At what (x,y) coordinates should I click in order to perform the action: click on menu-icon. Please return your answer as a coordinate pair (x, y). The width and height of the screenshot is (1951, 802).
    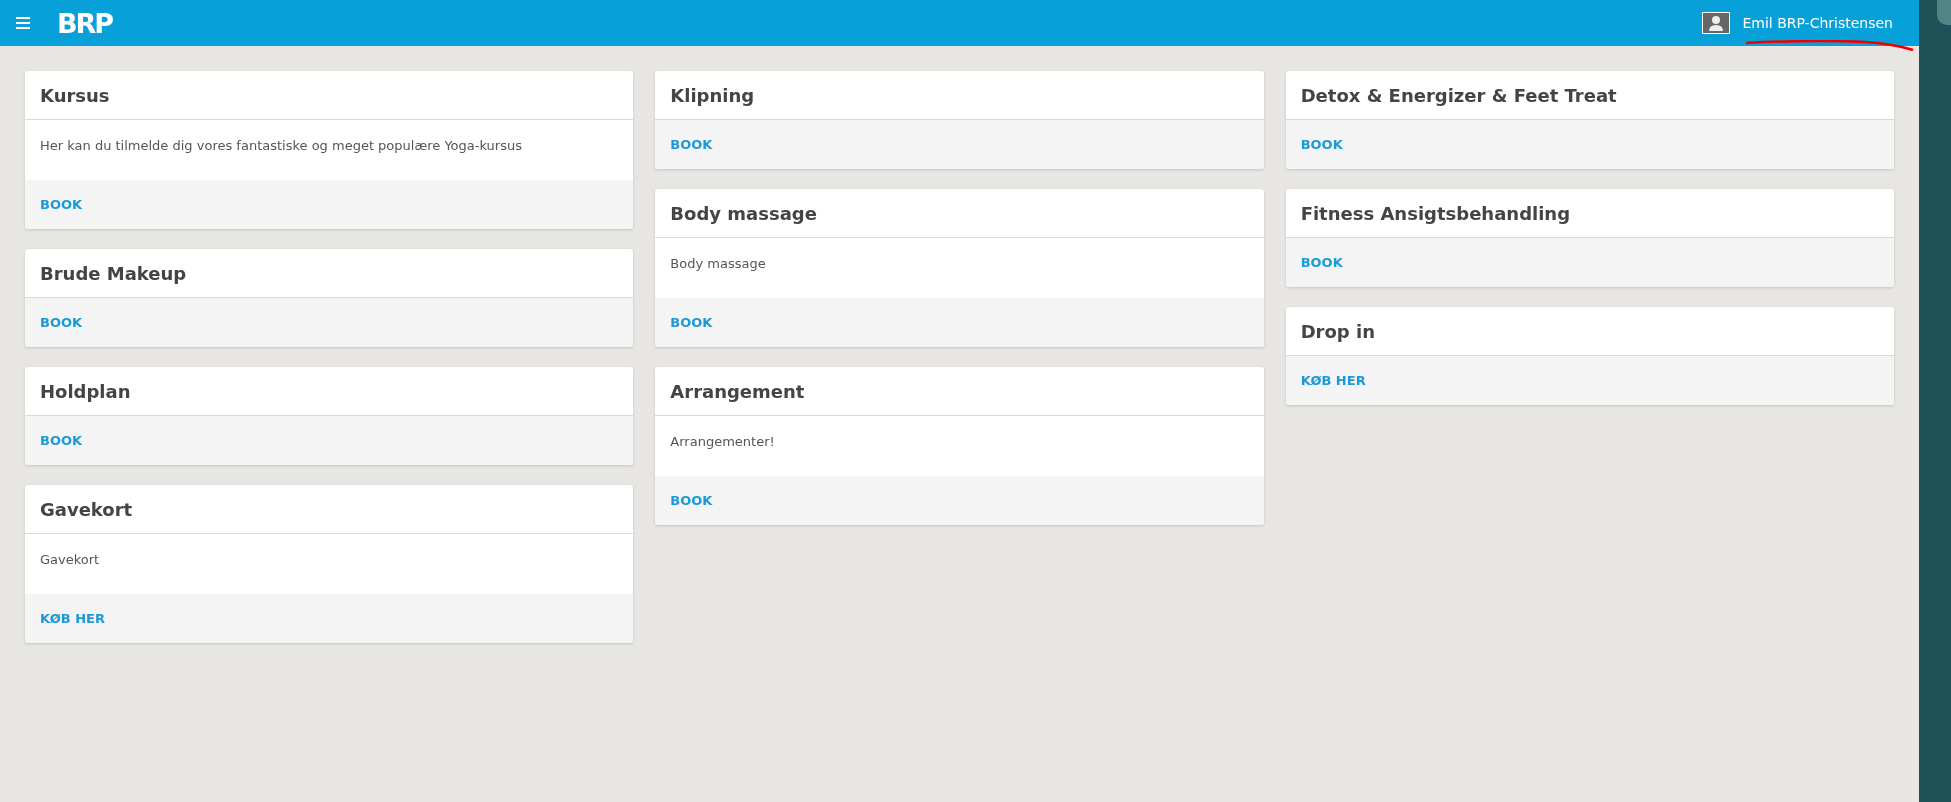
    Looking at the image, I should click on (23, 23).